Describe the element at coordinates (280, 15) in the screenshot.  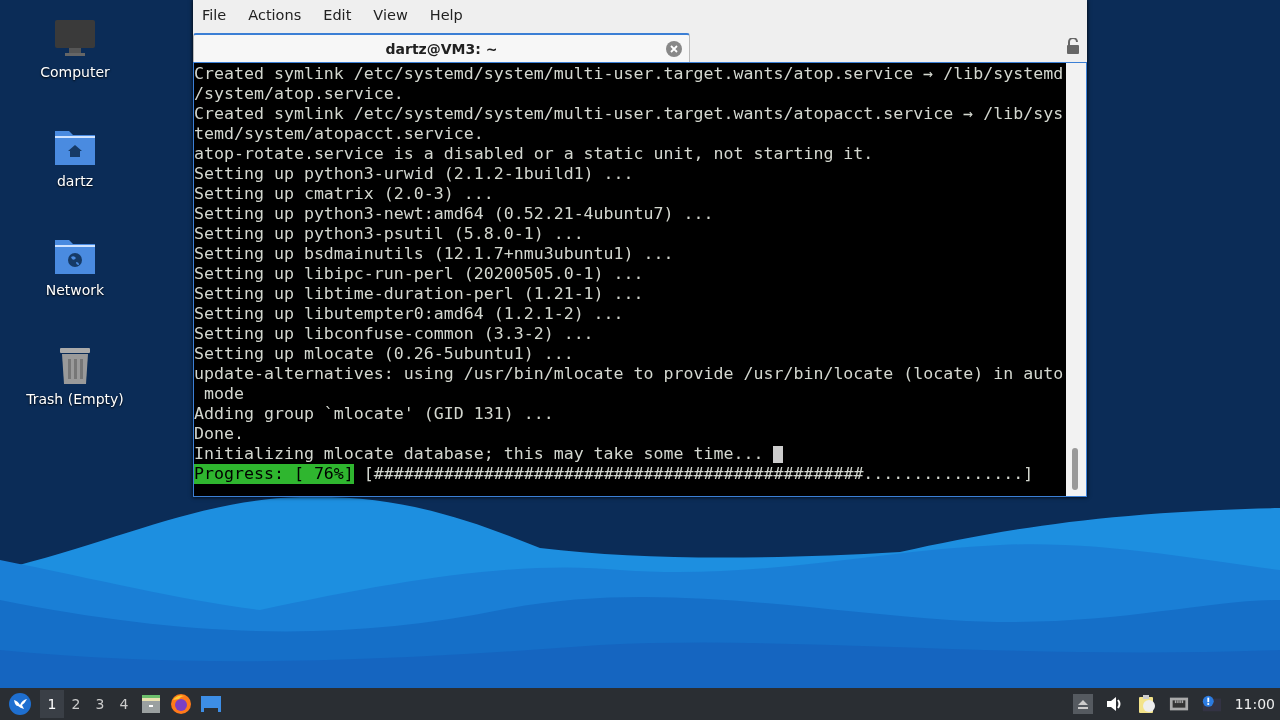
I see `menu-item: Actions` at that location.